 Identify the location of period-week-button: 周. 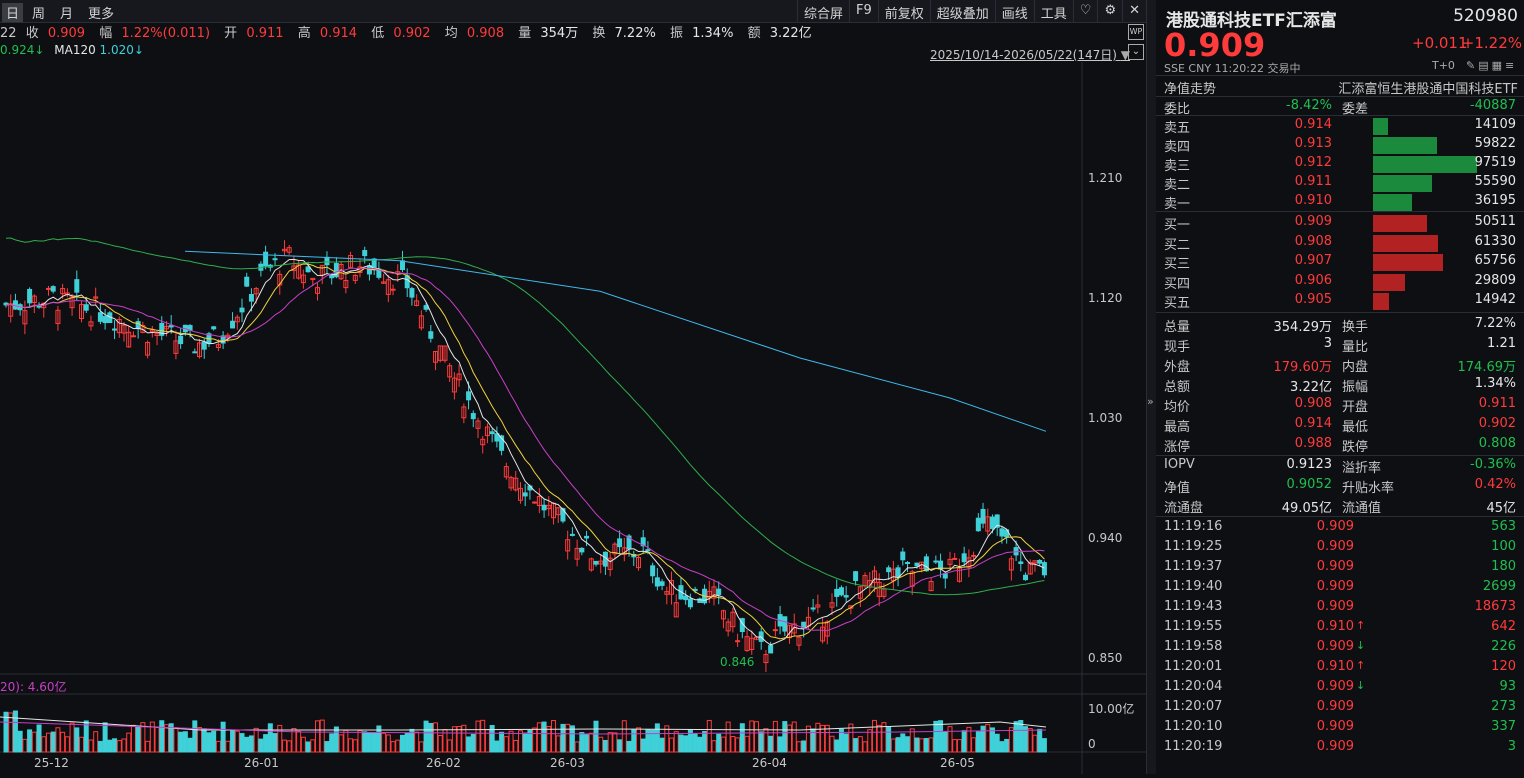
(38, 12).